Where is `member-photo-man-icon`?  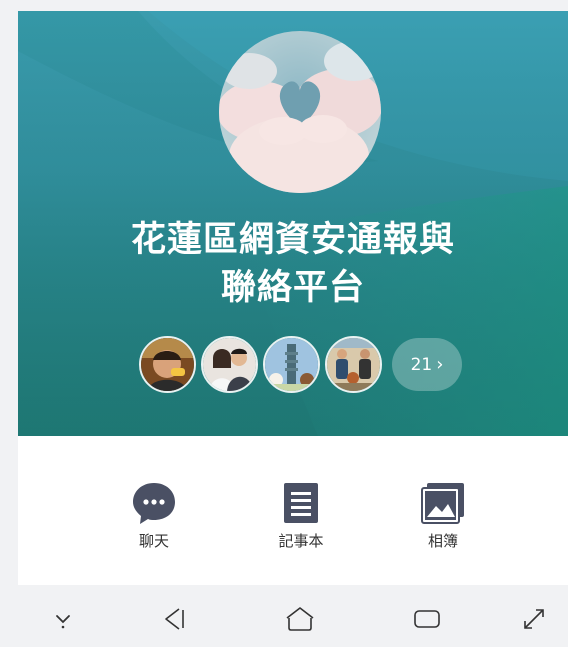
member-photo-man-icon is located at coordinates (167, 364).